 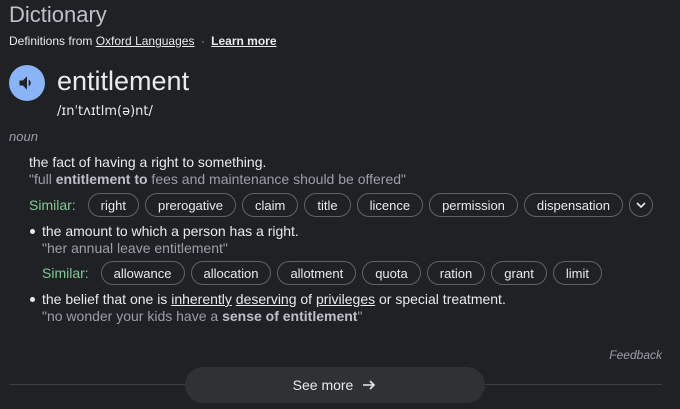 I want to click on word-link-deserving: deserving, so click(x=266, y=299).